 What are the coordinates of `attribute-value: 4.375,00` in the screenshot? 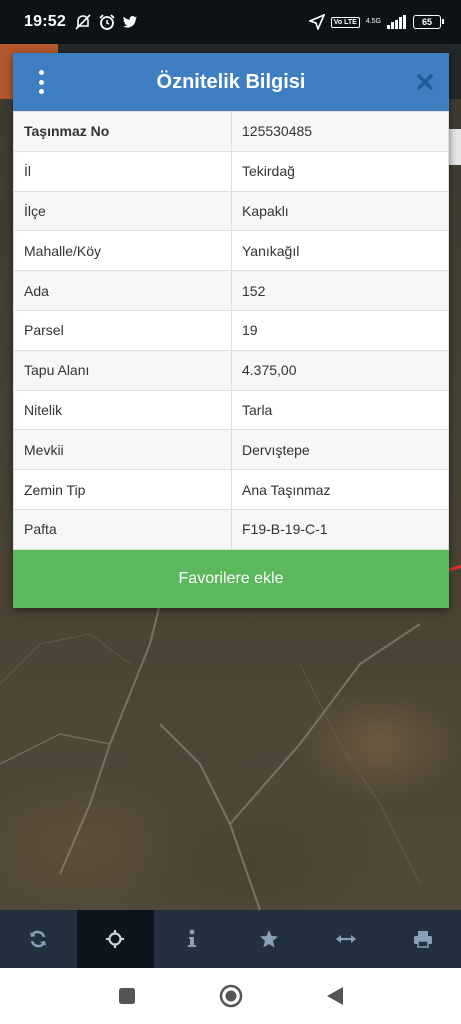 It's located at (340, 370).